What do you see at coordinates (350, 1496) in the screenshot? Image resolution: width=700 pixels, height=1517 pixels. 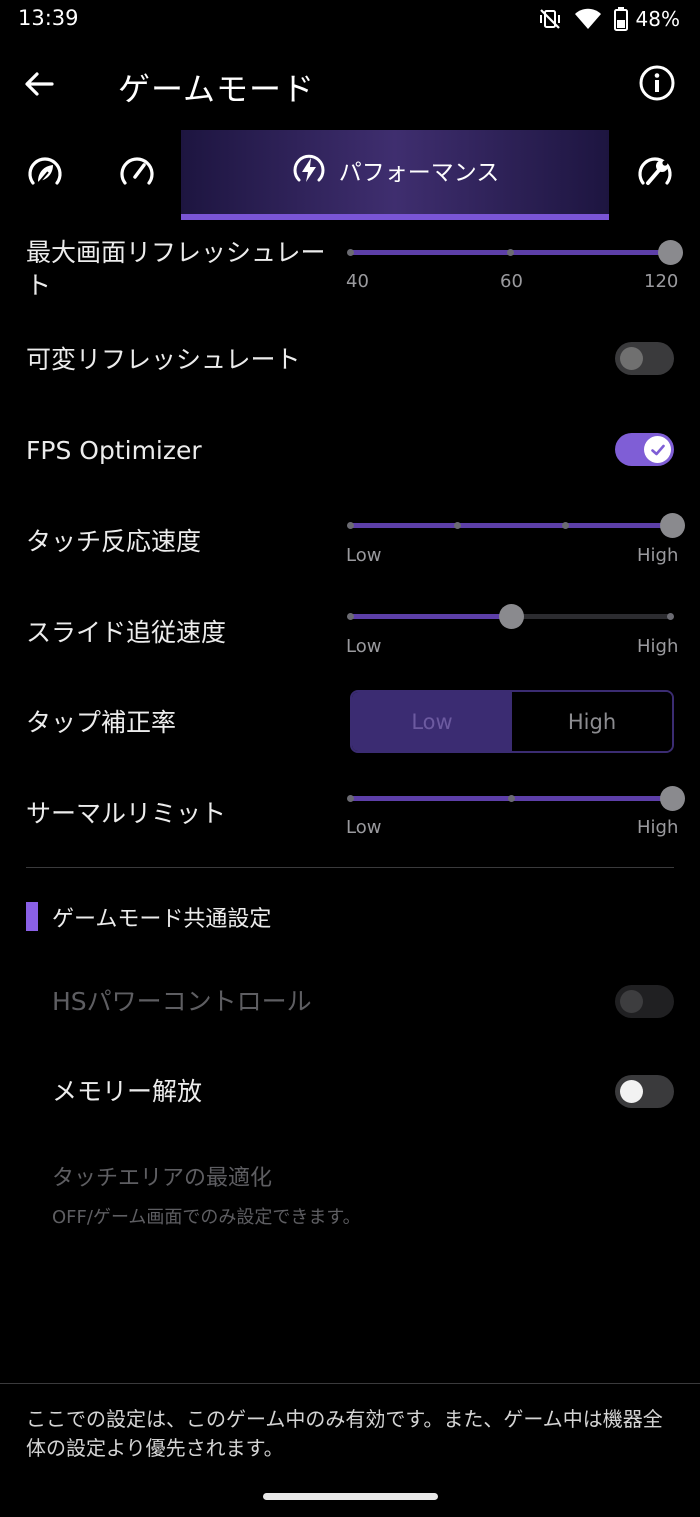 I see `home-indicator` at bounding box center [350, 1496].